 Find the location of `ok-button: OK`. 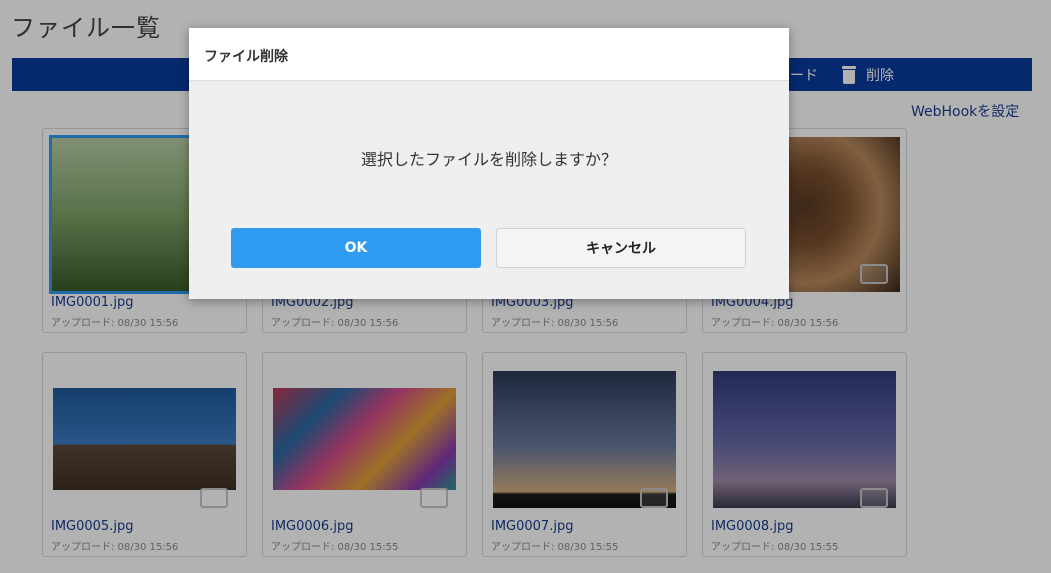

ok-button: OK is located at coordinates (356, 248).